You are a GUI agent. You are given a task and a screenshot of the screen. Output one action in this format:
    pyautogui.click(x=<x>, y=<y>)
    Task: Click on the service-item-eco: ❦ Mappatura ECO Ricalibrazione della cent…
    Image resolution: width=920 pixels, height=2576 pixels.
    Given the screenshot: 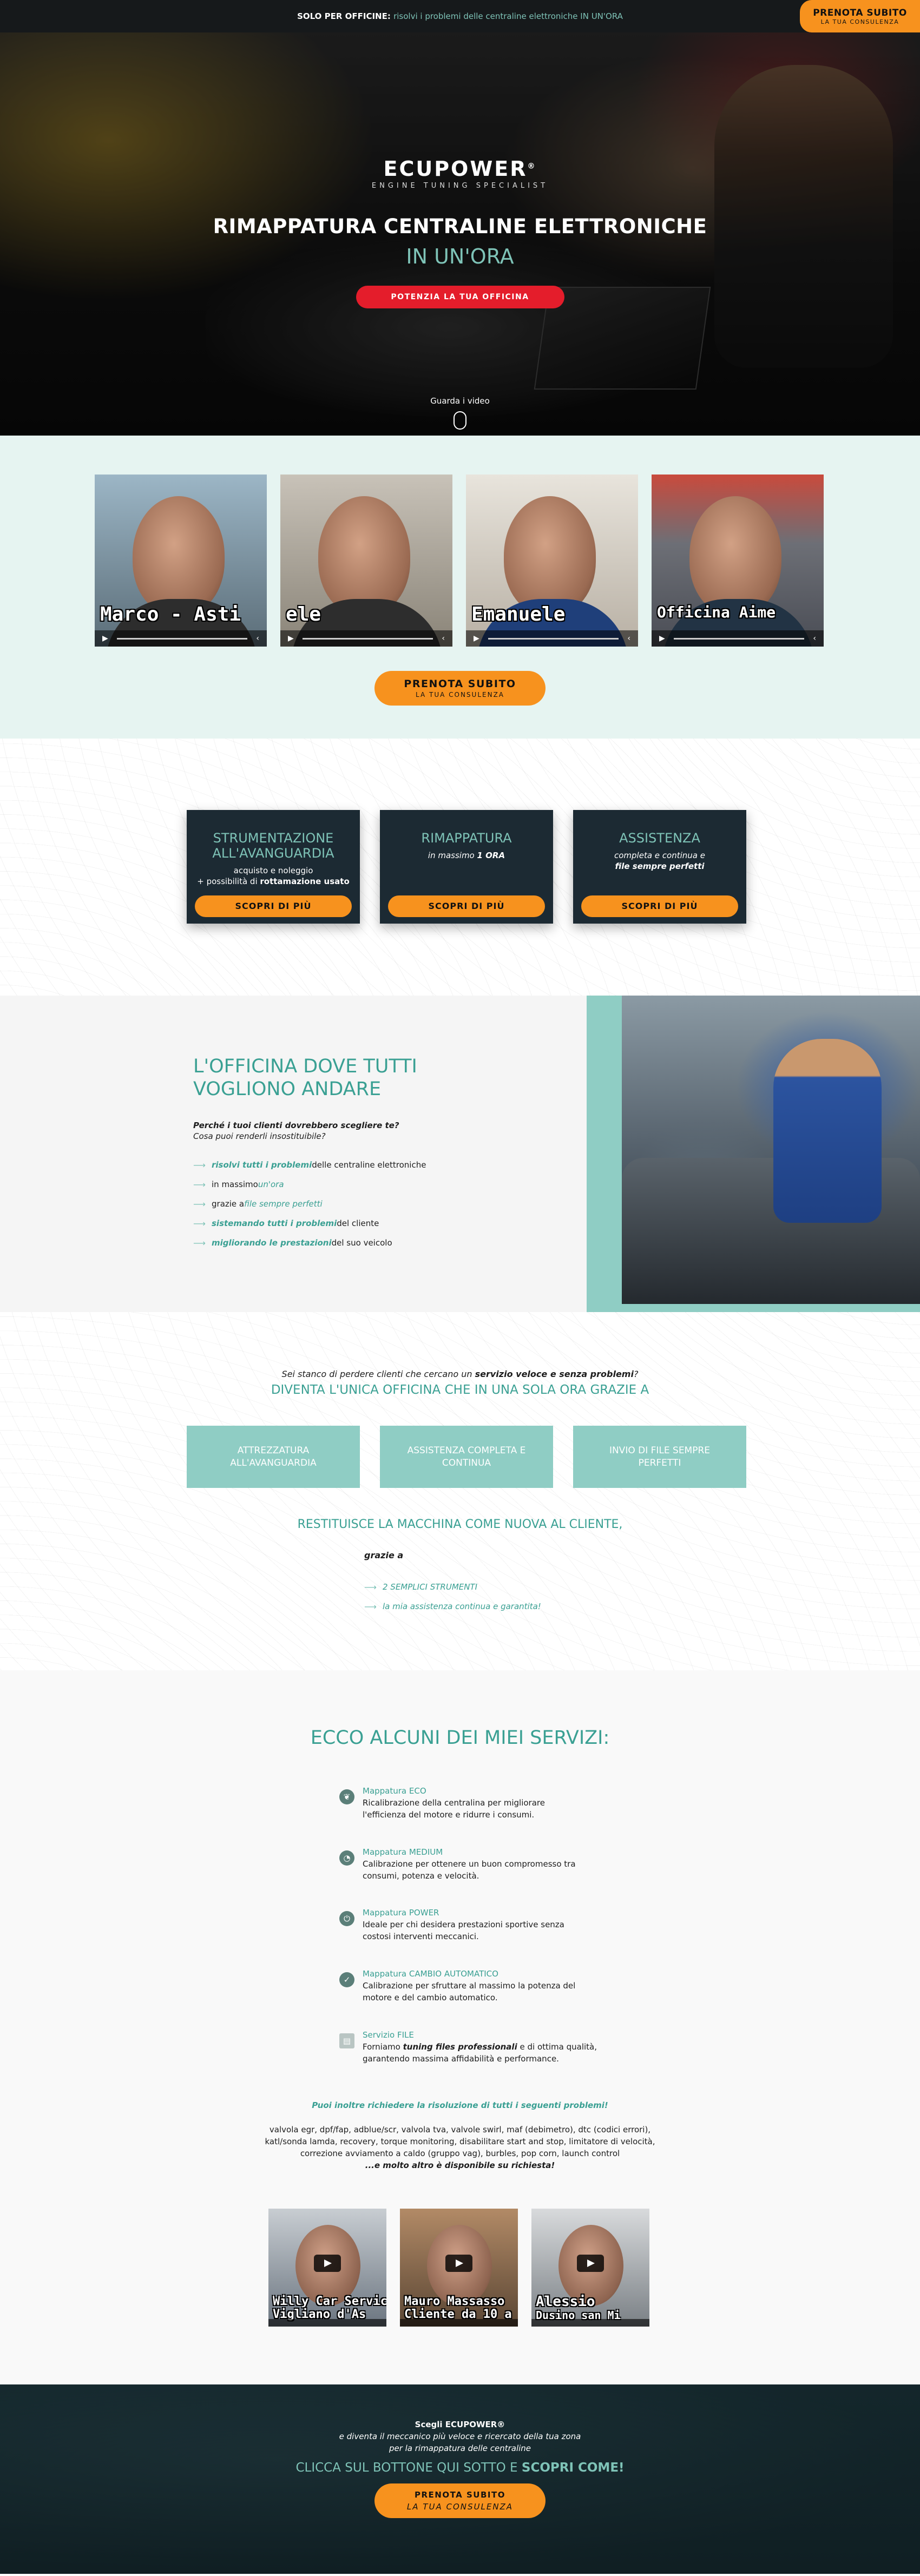 What is the action you would take?
    pyautogui.click(x=469, y=1803)
    